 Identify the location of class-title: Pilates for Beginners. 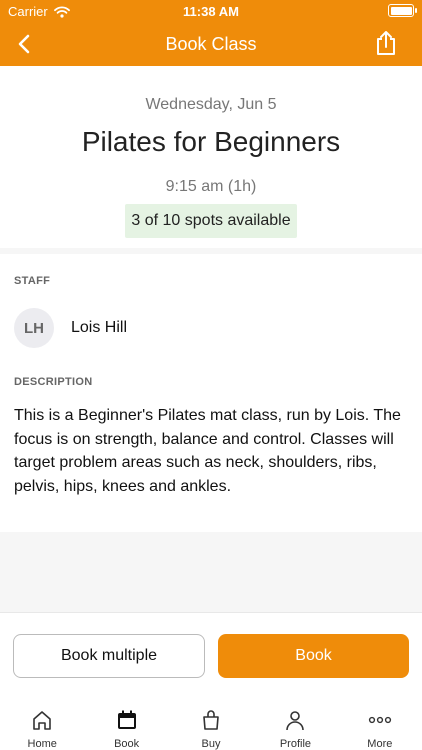
(211, 141).